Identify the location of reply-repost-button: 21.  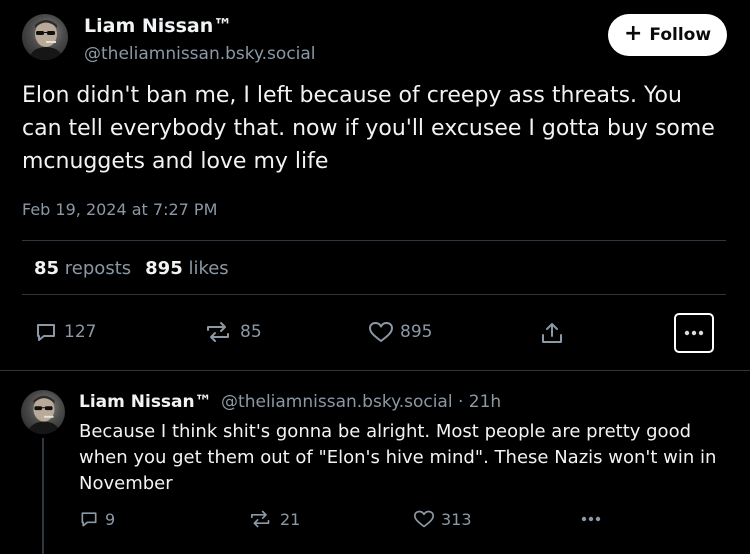
(274, 519).